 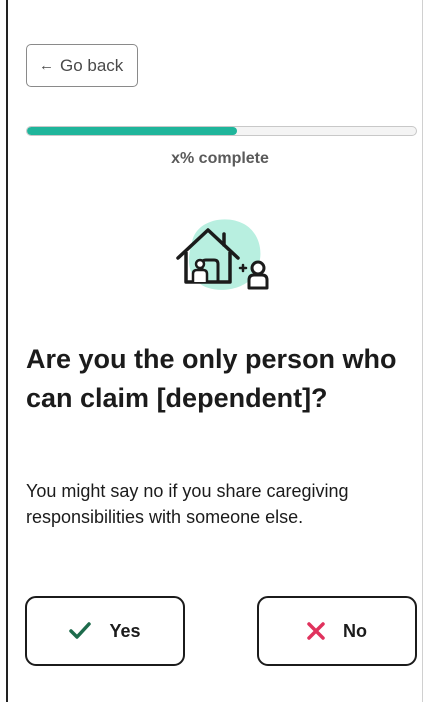 I want to click on progress-bar-fill, so click(x=132, y=131).